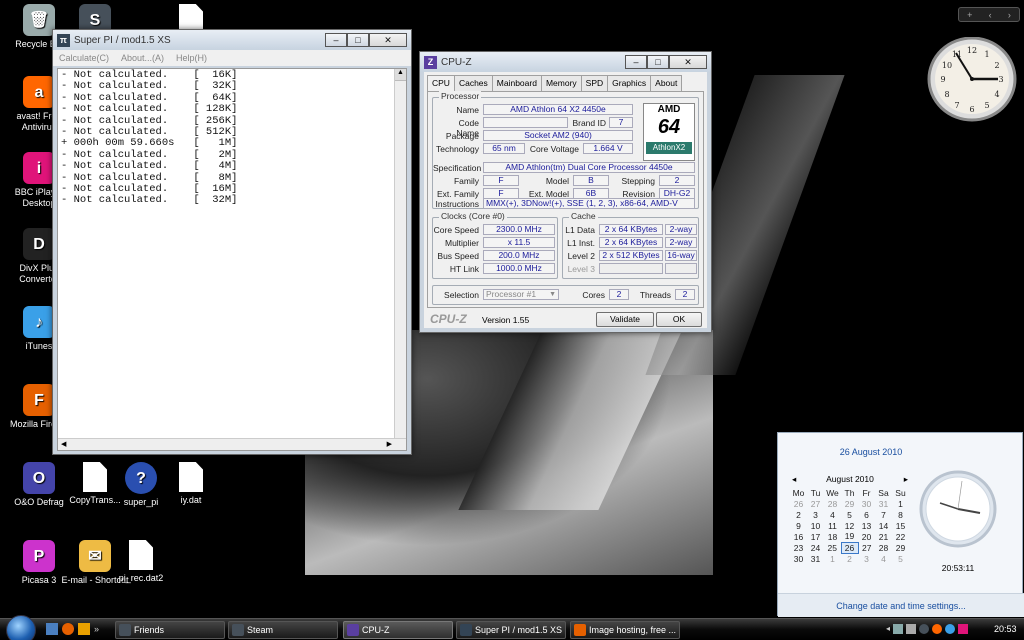 This screenshot has height=640, width=1024. I want to click on superpi-titlebar: π Super PI / mod1.5 XS – □ ✕, so click(232, 40).